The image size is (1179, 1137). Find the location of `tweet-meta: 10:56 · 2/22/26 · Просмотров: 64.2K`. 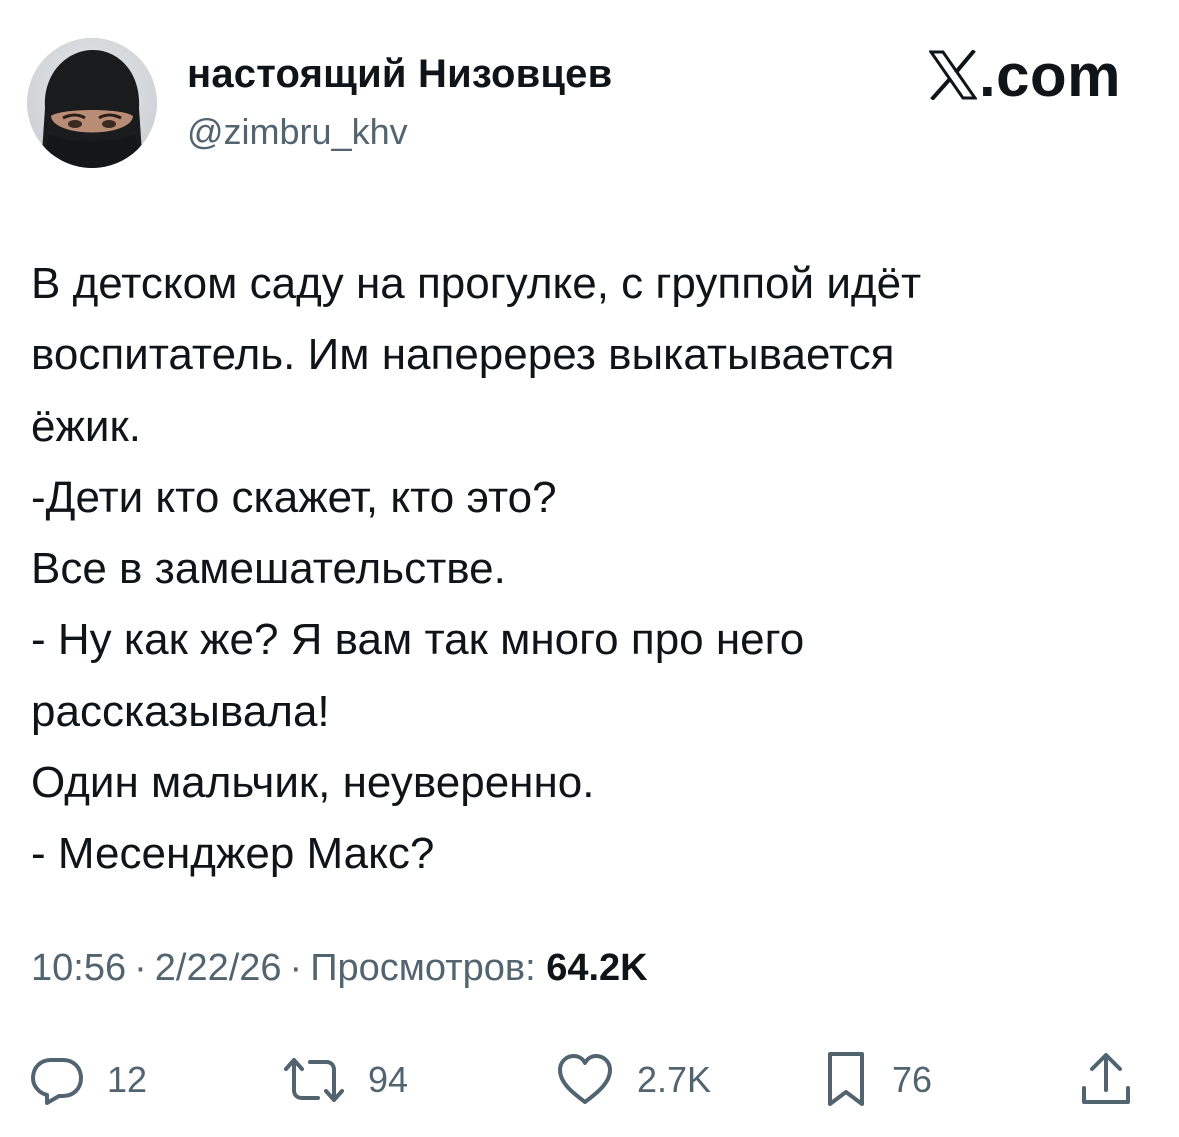

tweet-meta: 10:56 · 2/22/26 · Просмотров: 64.2K is located at coordinates (339, 969).